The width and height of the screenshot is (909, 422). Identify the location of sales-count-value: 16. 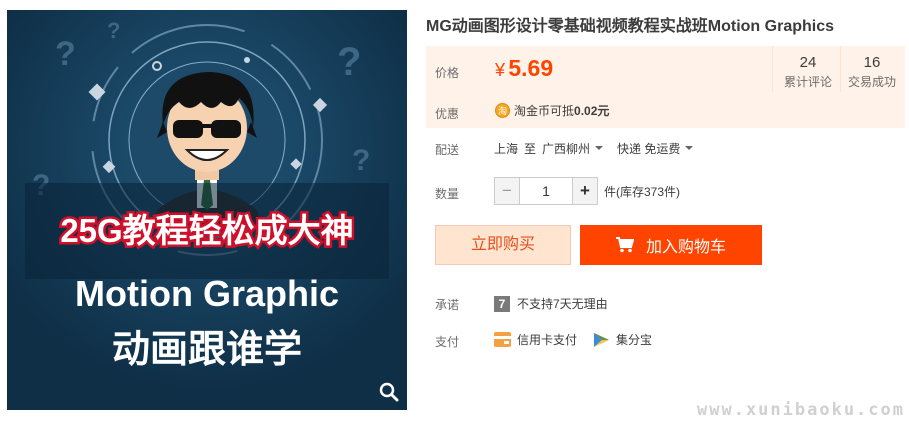
(872, 62).